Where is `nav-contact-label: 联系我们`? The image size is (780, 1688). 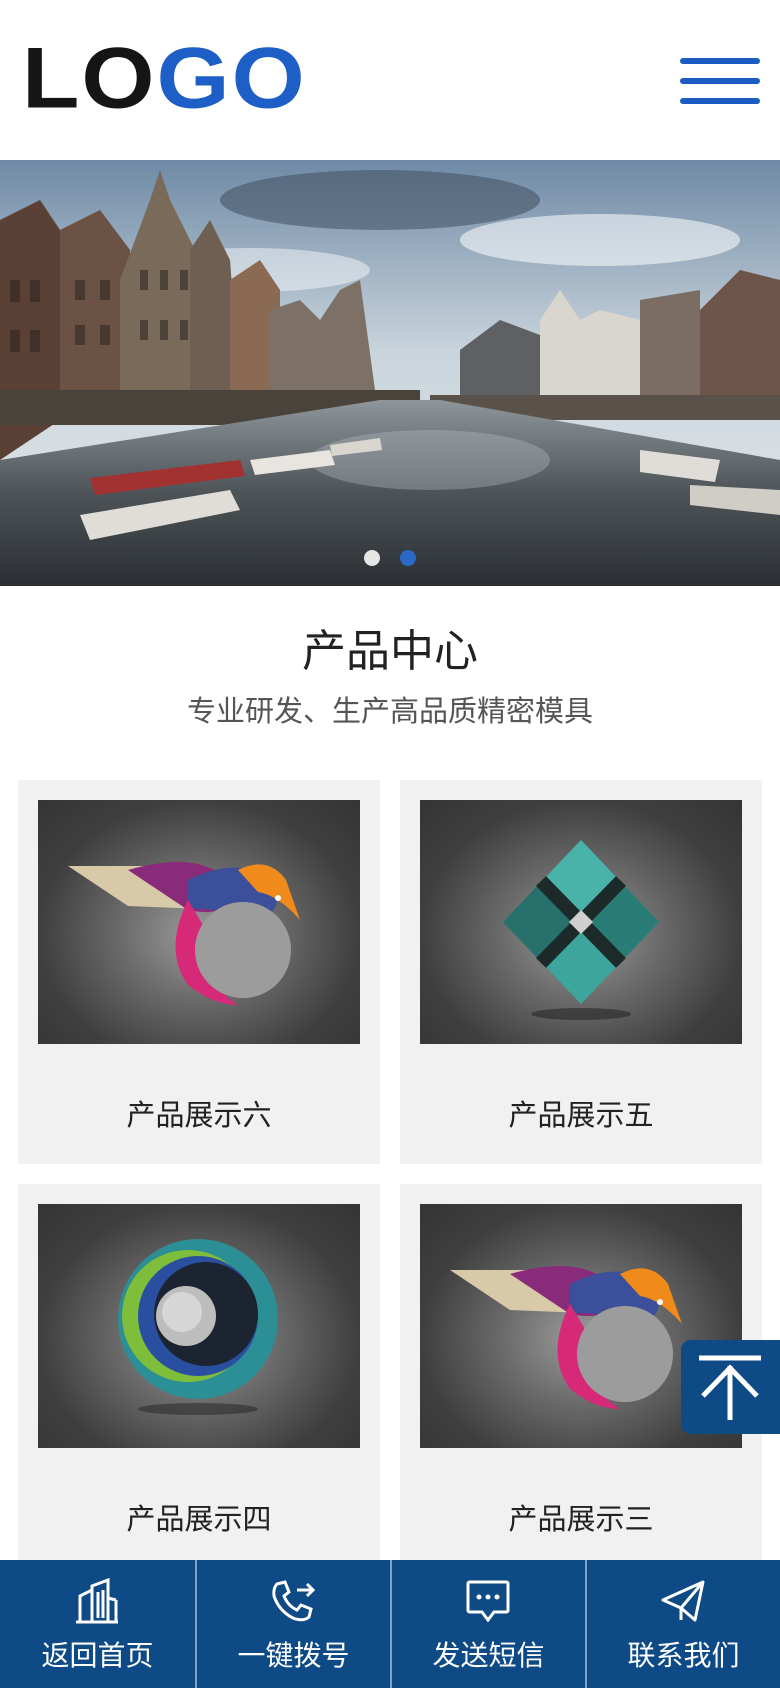
nav-contact-label: 联系我们 is located at coordinates (683, 1655).